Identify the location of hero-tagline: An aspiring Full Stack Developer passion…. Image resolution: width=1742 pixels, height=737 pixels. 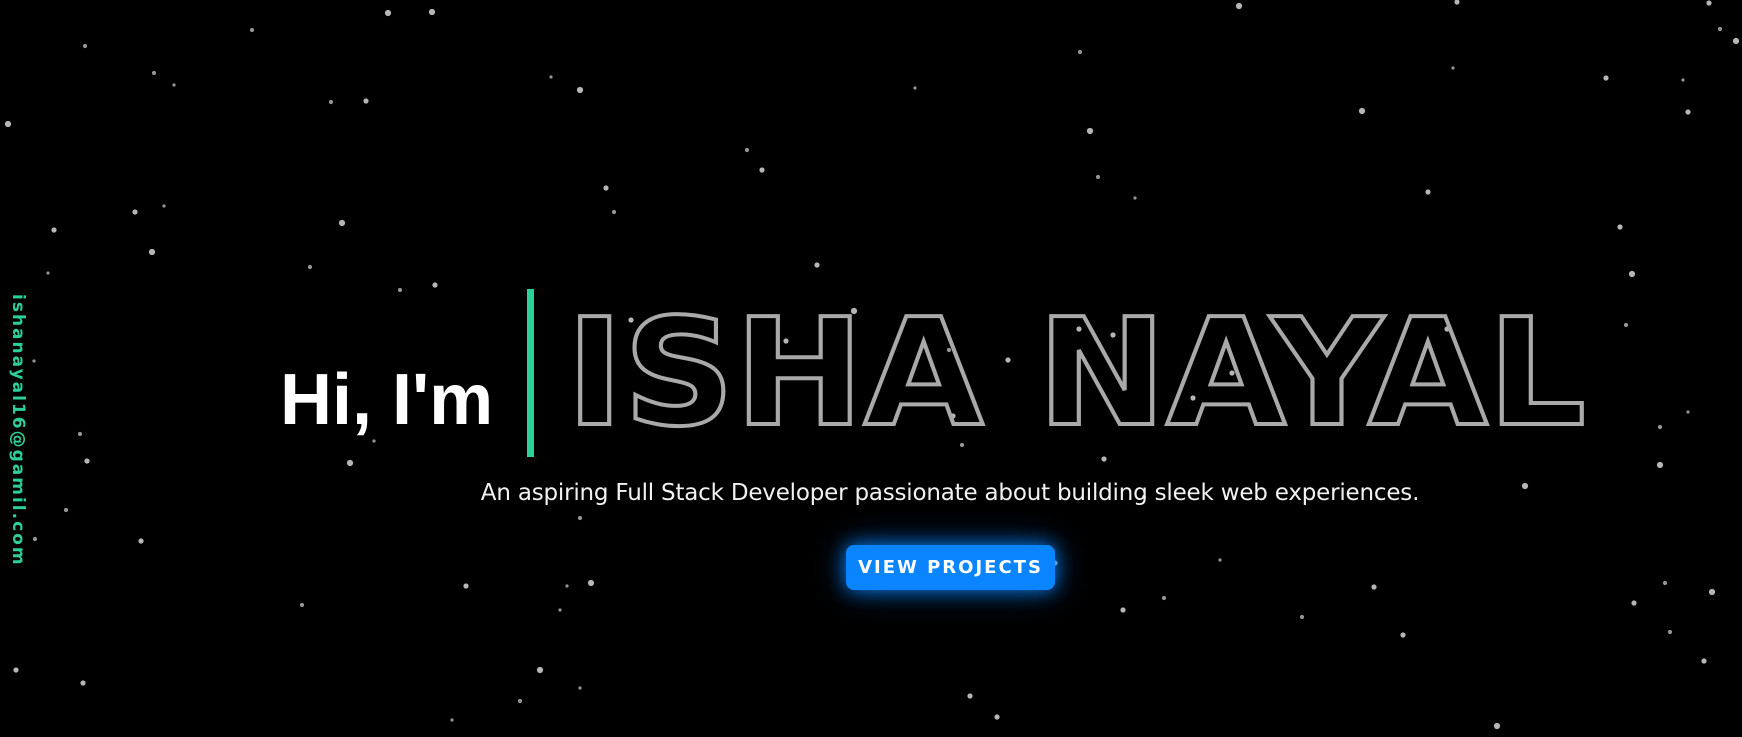
(950, 493).